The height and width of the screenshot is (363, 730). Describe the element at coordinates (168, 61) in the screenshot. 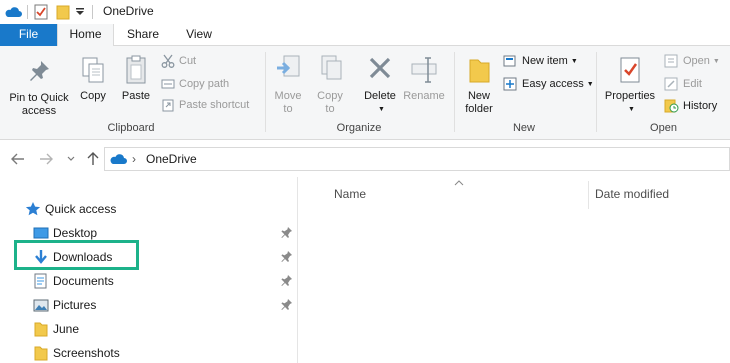

I see `scissors-icon` at that location.